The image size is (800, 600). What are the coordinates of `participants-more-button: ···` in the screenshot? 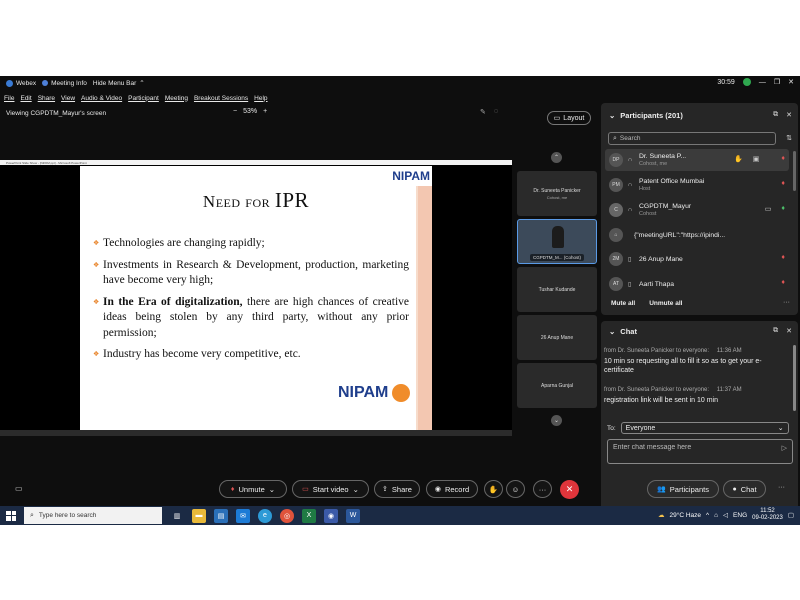 It's located at (786, 302).